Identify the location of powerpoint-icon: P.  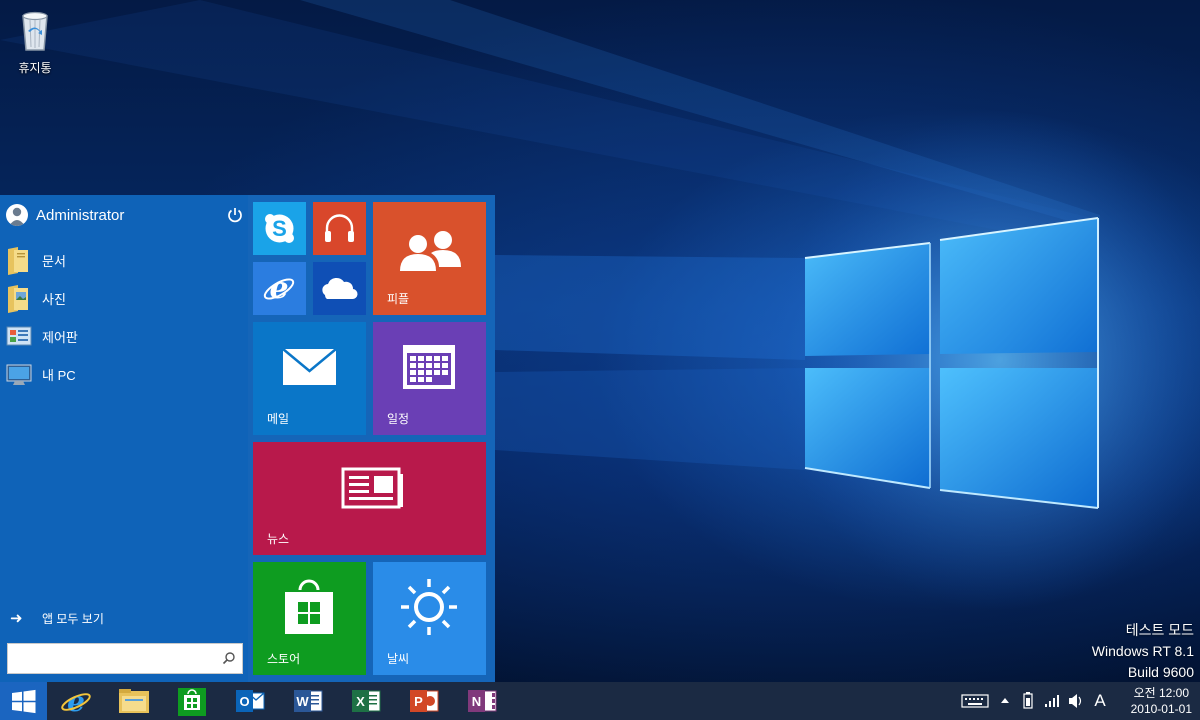
(424, 701).